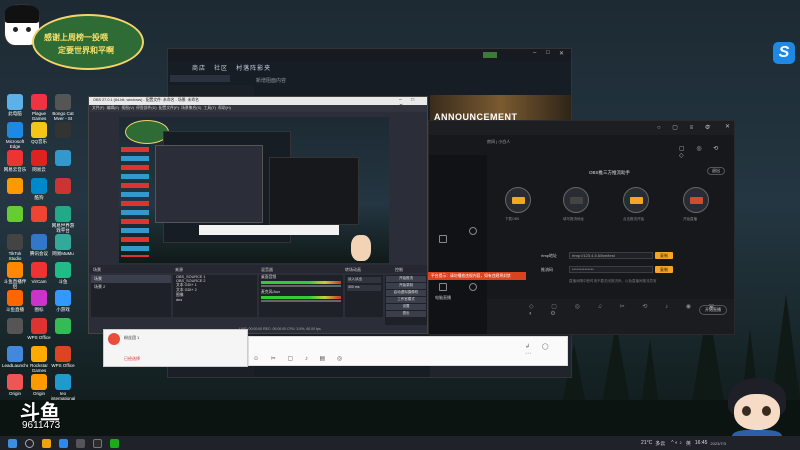 The height and width of the screenshot is (450, 800). Describe the element at coordinates (146, 108) in the screenshot. I see `obs-menu-docks: 停靠部件(D)` at that location.